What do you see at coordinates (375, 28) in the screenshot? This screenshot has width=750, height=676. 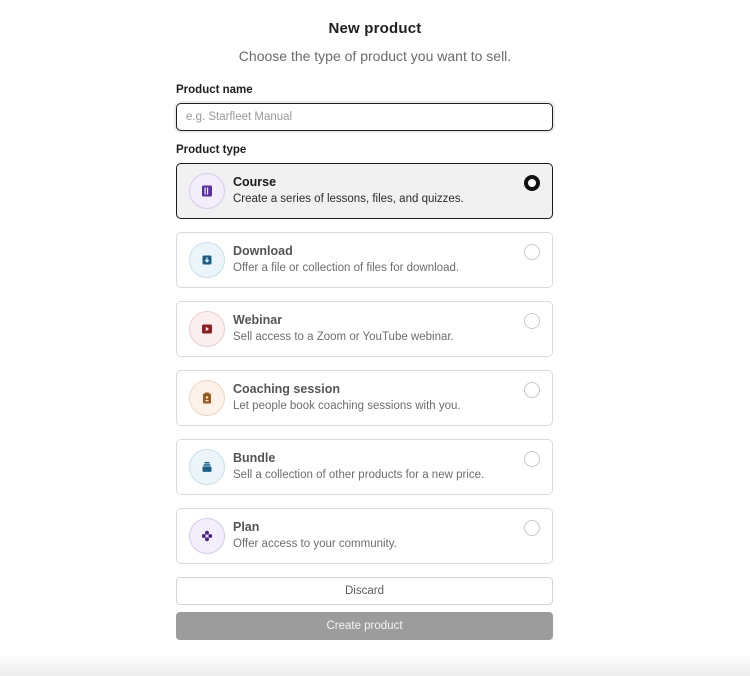 I see `page-title: New product` at bounding box center [375, 28].